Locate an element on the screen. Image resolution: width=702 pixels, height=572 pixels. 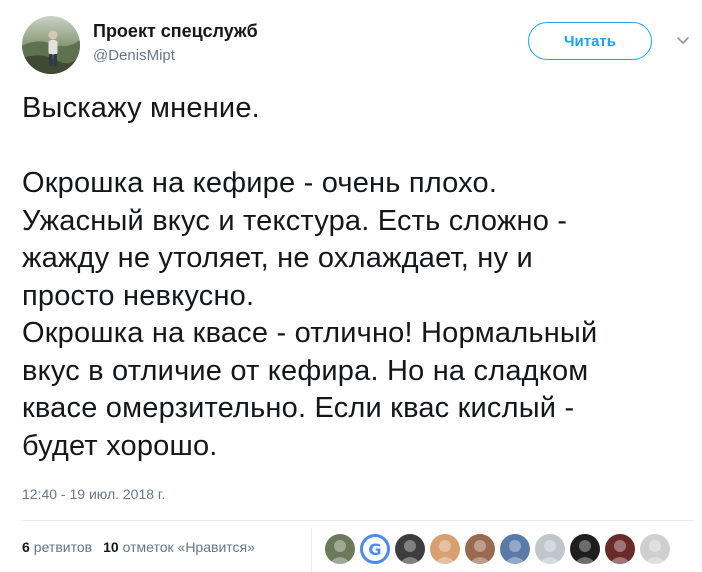
liker-avatars: G is located at coordinates (500, 549).